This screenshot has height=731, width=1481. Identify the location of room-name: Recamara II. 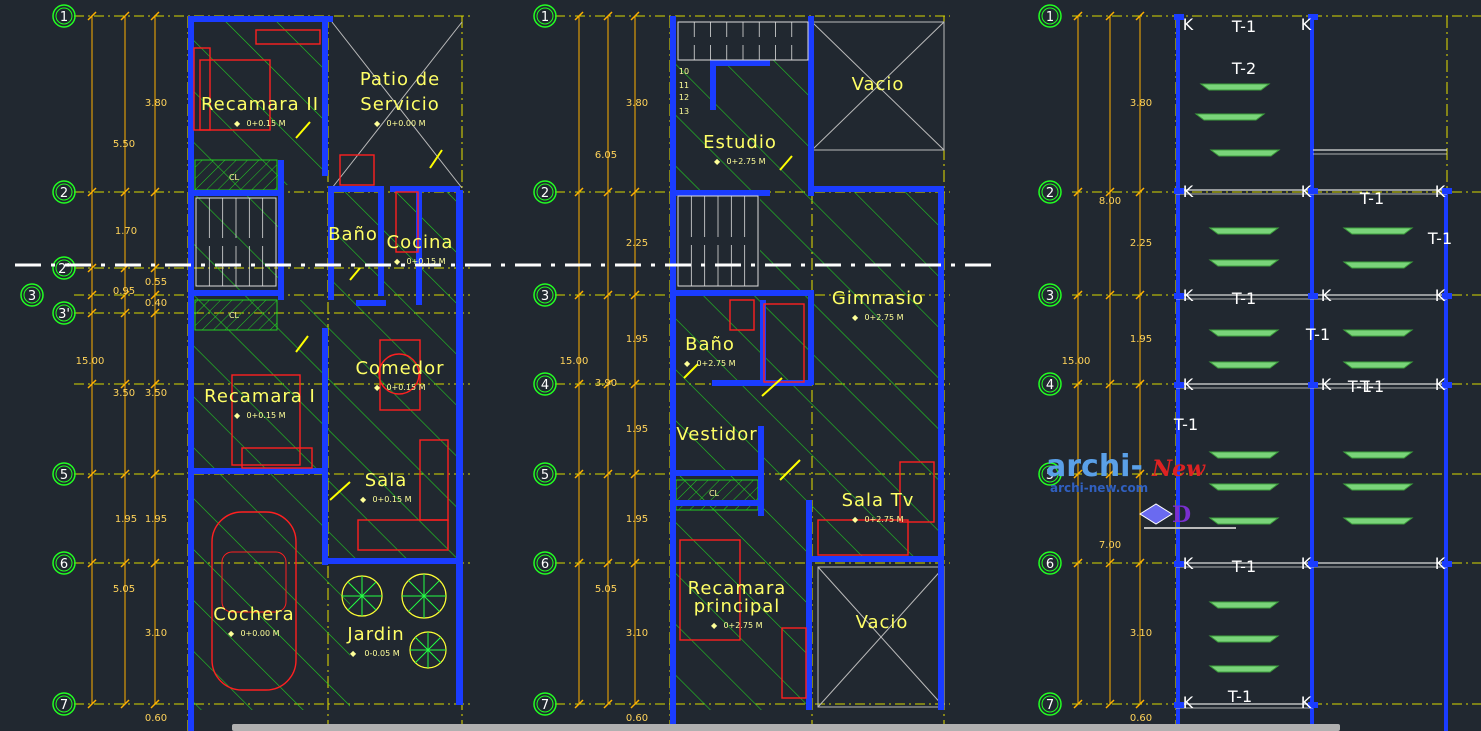
(260, 104).